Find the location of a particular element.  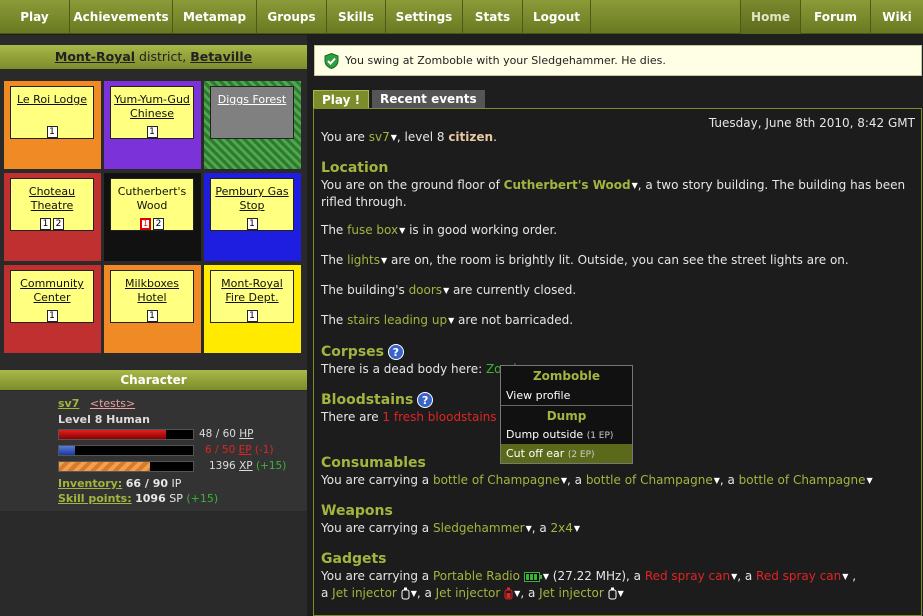

map-building-name: Milkboxes Hotel is located at coordinates (152, 290).